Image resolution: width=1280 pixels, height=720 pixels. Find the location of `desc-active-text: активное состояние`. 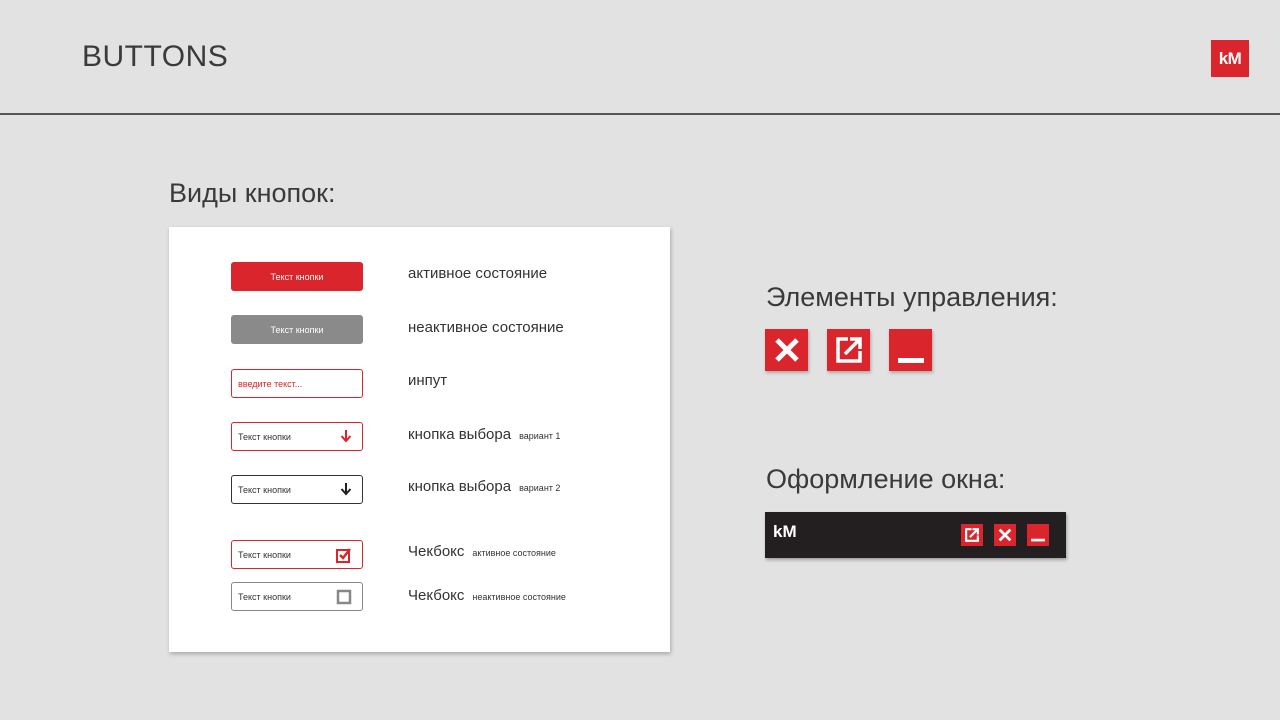

desc-active-text: активное состояние is located at coordinates (478, 273).